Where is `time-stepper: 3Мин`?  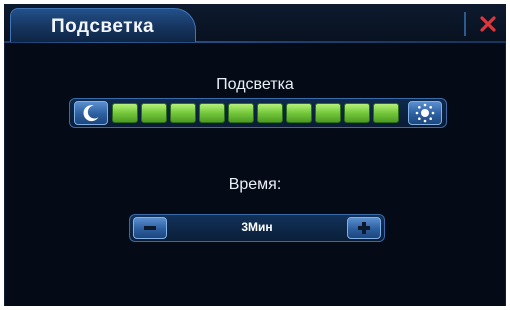
time-stepper: 3Мин is located at coordinates (257, 228).